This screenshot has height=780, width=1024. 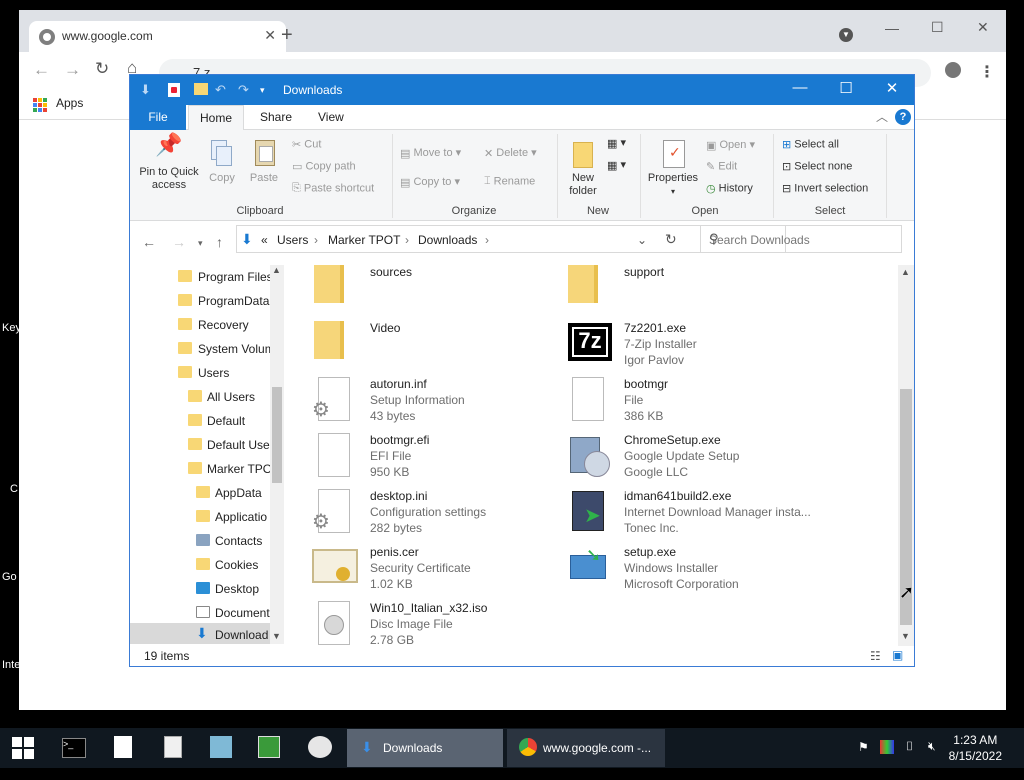 What do you see at coordinates (174, 90) in the screenshot?
I see `properties-icon` at bounding box center [174, 90].